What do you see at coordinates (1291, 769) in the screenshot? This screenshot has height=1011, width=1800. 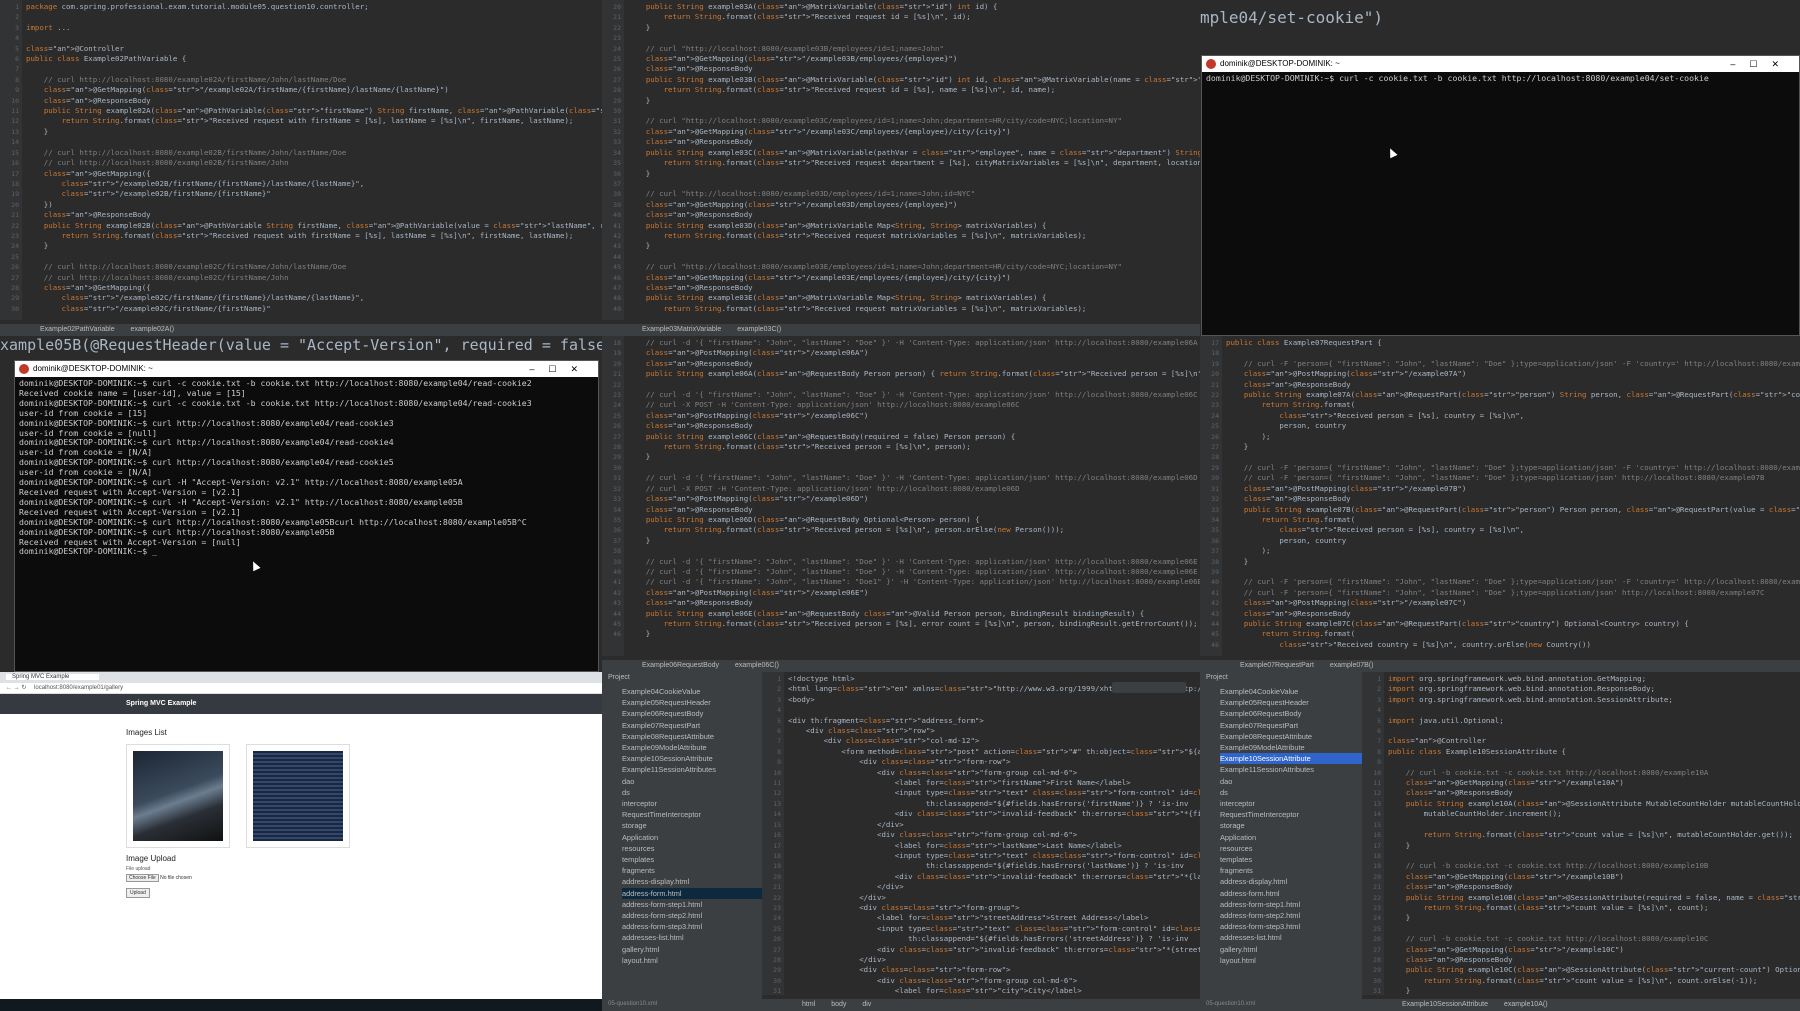 I see `tree-item: Example11SessionAttributes` at bounding box center [1291, 769].